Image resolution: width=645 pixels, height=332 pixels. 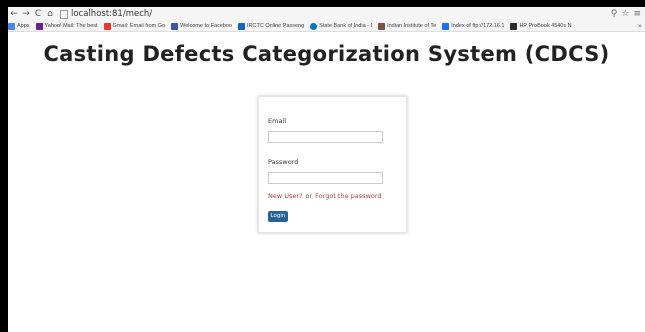 What do you see at coordinates (241, 26) in the screenshot?
I see `irctc-icon` at bounding box center [241, 26].